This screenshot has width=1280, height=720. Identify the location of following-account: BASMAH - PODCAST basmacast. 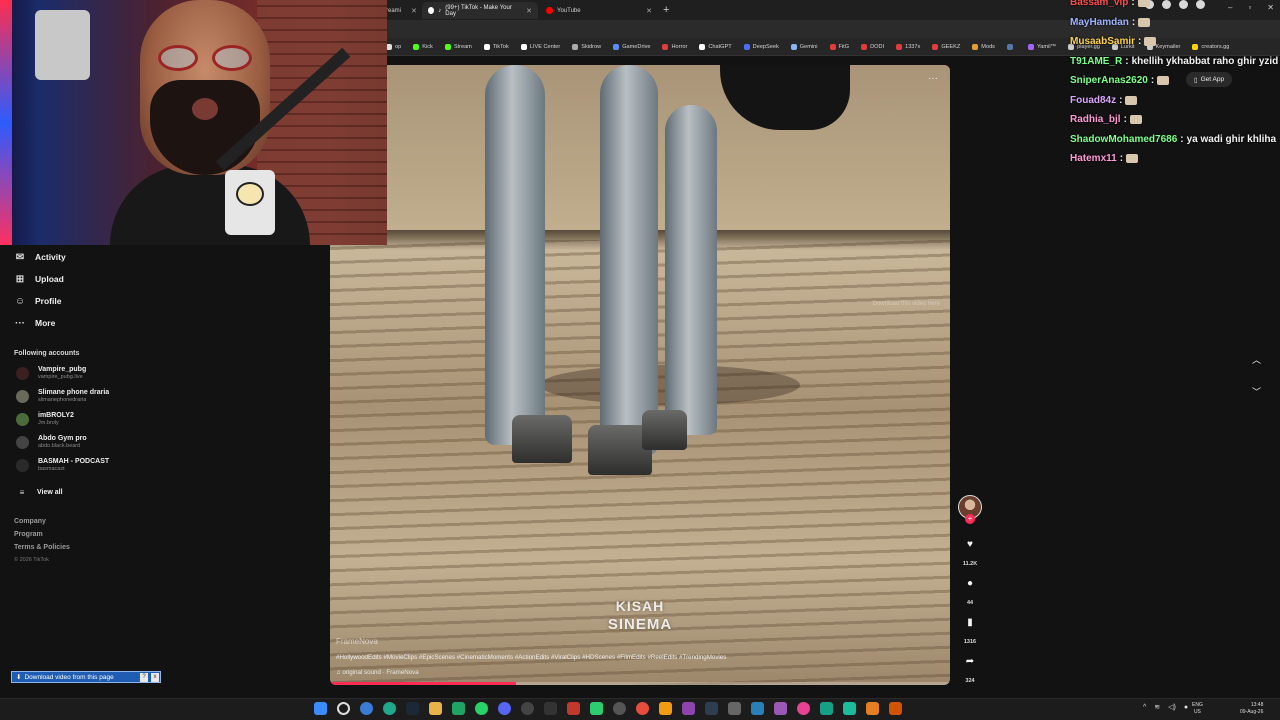
(62, 465).